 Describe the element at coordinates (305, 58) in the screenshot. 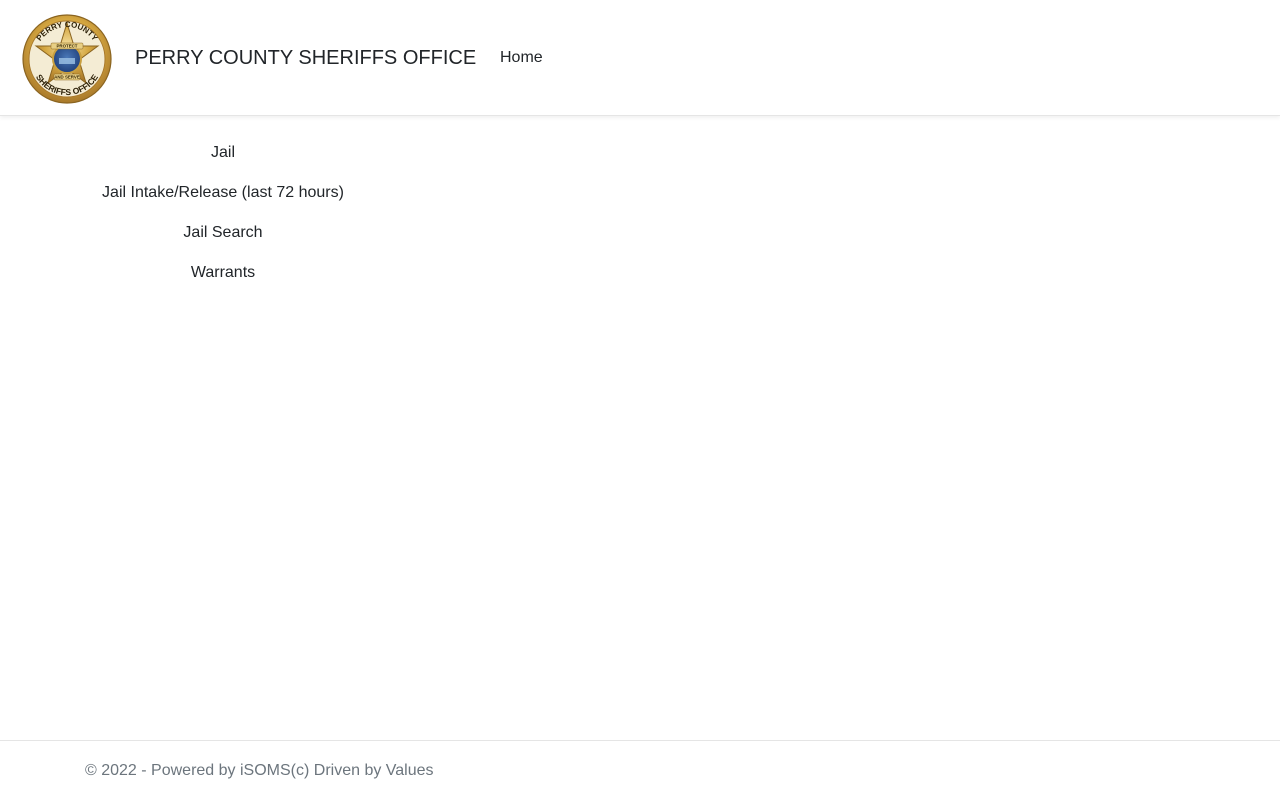

I see `brand-title: PERRY COUNTY SHERIFFS OFFICE` at that location.